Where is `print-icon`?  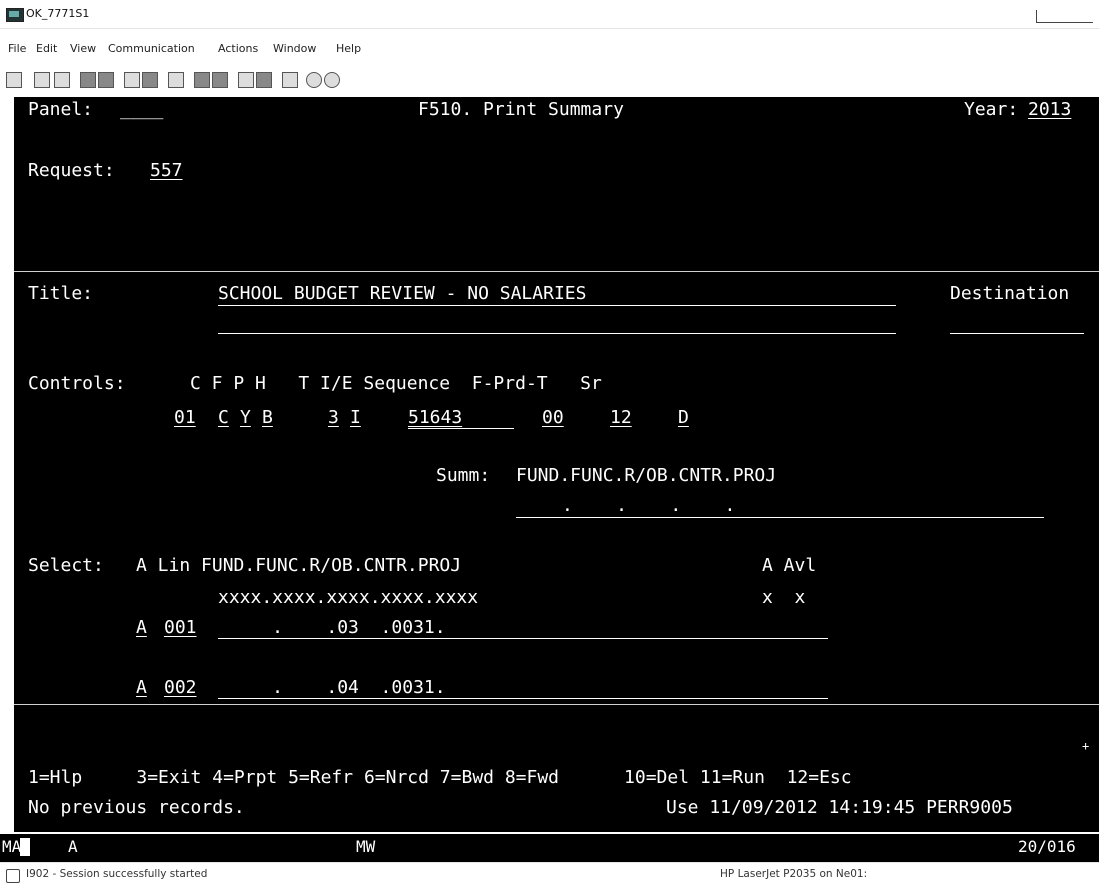 print-icon is located at coordinates (14, 80).